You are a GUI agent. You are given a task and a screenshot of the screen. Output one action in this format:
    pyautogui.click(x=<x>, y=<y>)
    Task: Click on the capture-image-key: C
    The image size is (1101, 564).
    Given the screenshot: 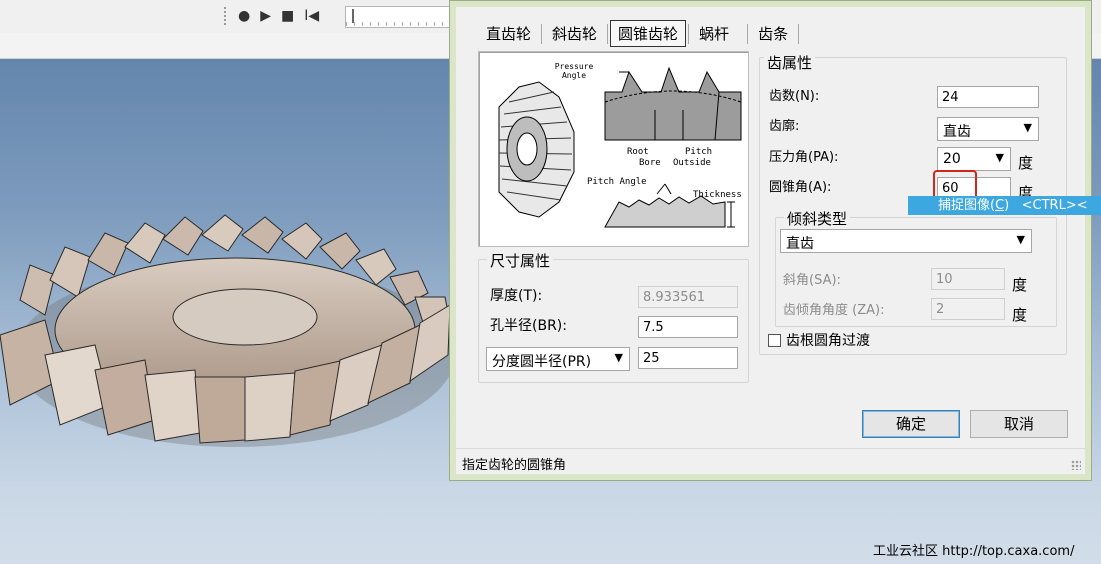 What is the action you would take?
    pyautogui.click(x=1000, y=205)
    